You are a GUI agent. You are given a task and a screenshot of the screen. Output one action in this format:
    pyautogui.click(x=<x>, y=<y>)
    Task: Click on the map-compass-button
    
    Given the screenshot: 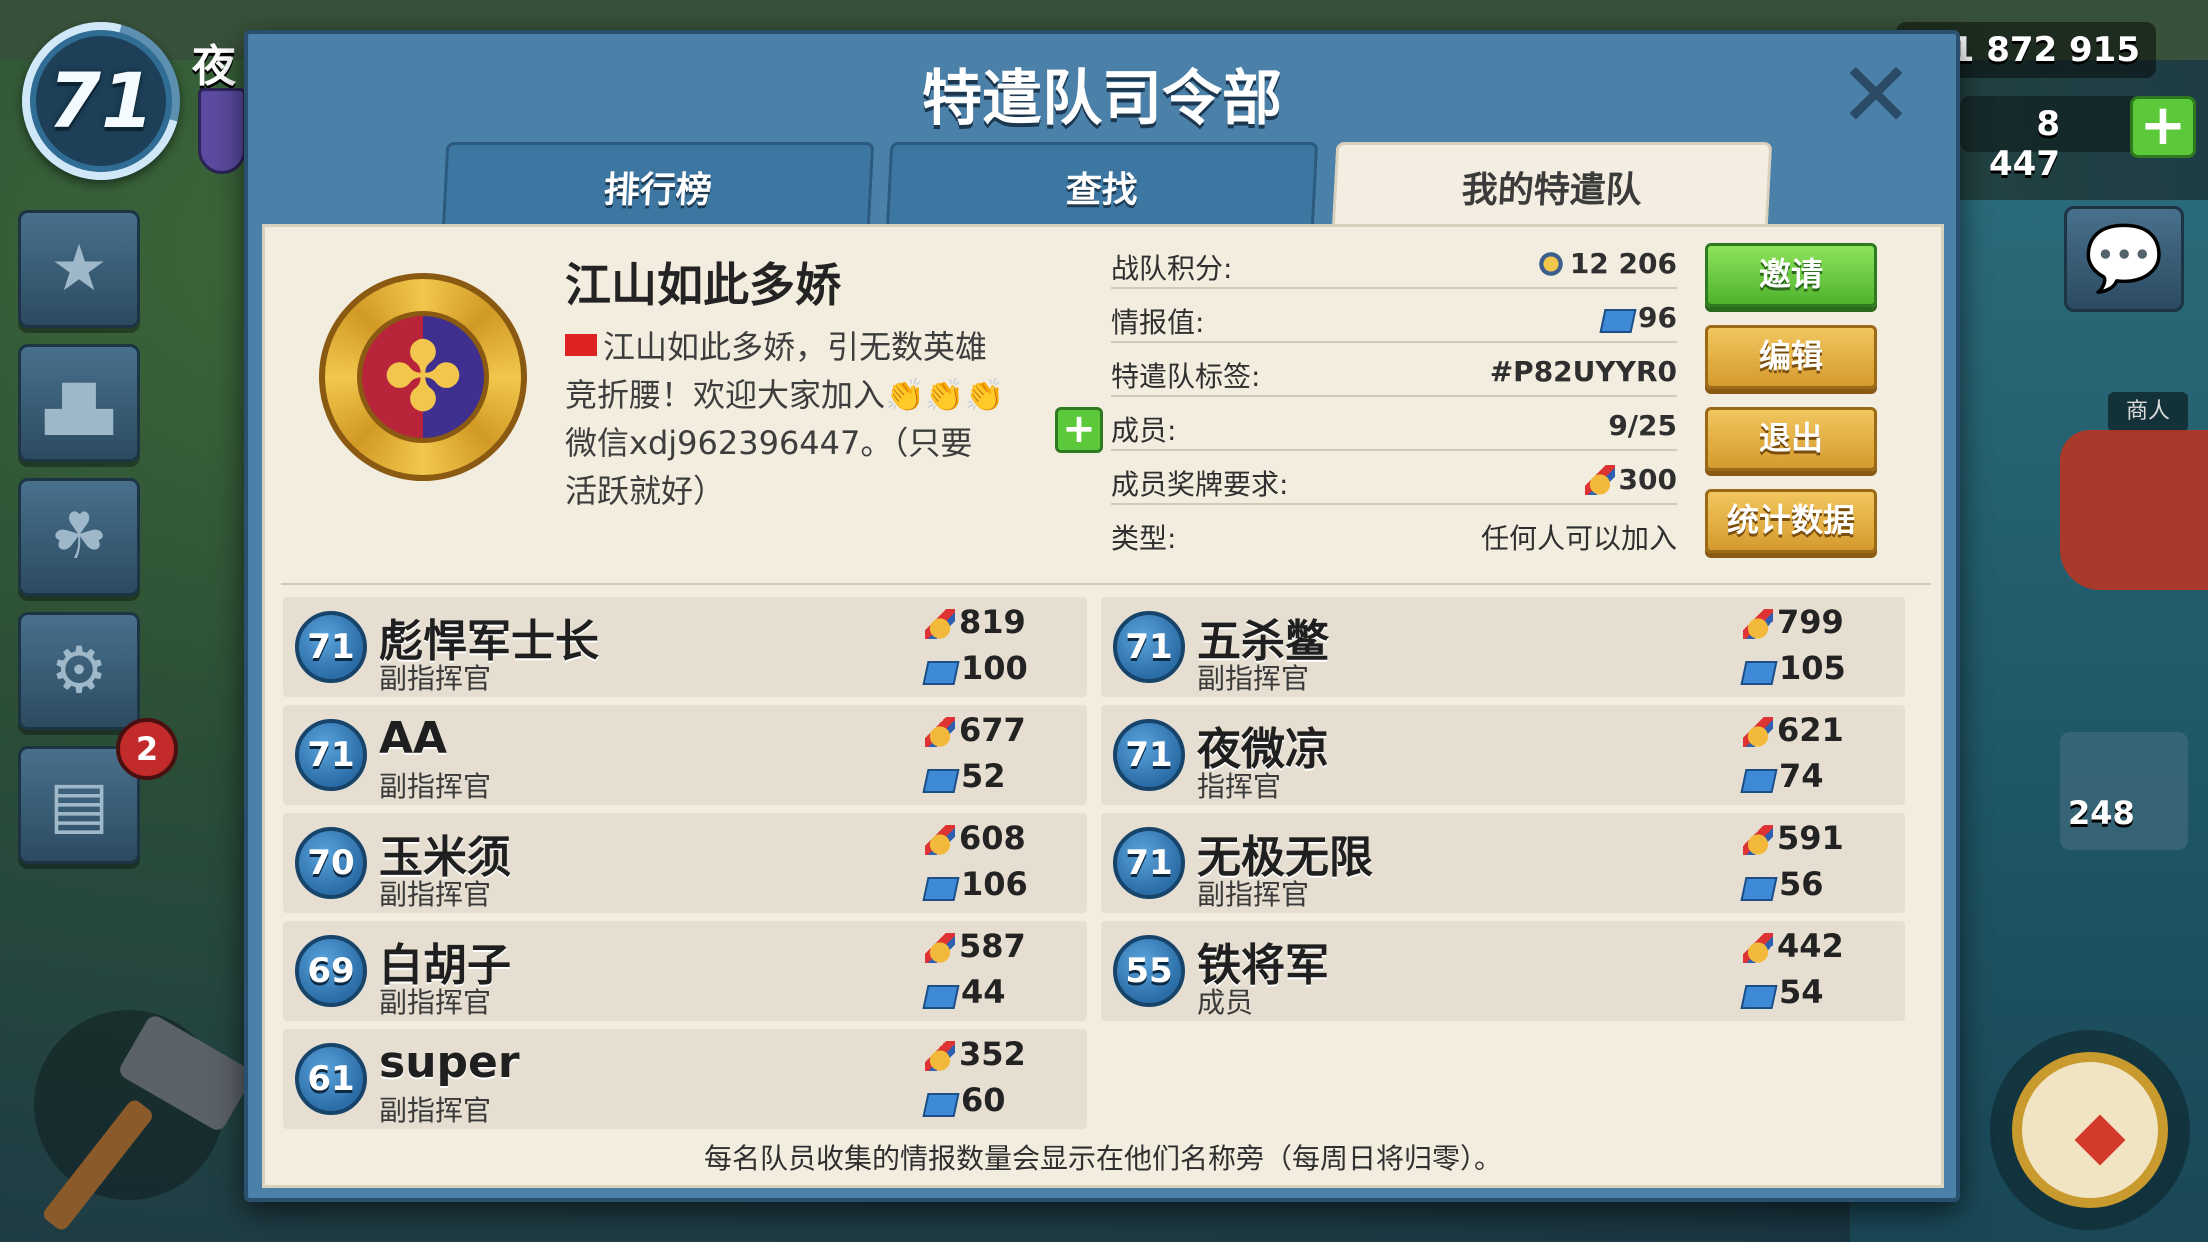 What is the action you would take?
    pyautogui.click(x=2090, y=1130)
    